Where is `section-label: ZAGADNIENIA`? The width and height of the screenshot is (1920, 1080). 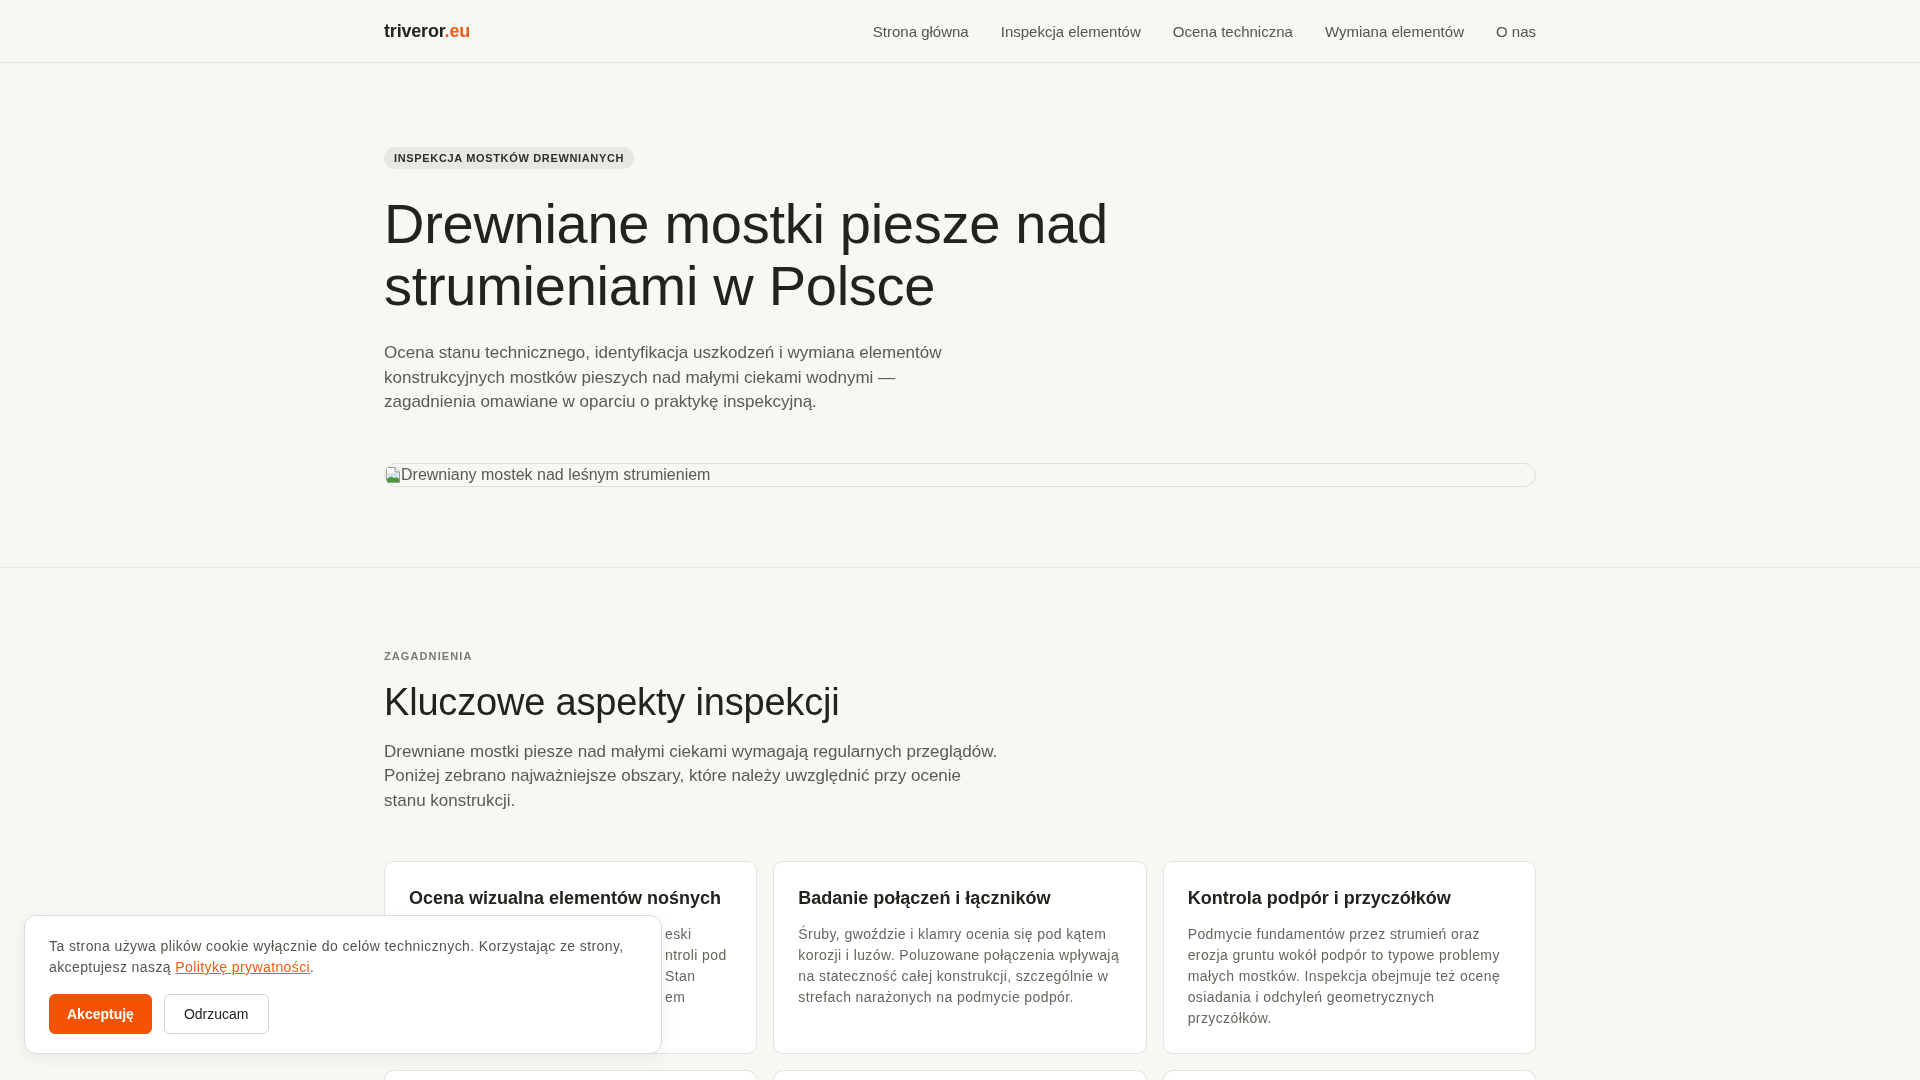 section-label: ZAGADNIENIA is located at coordinates (429, 656).